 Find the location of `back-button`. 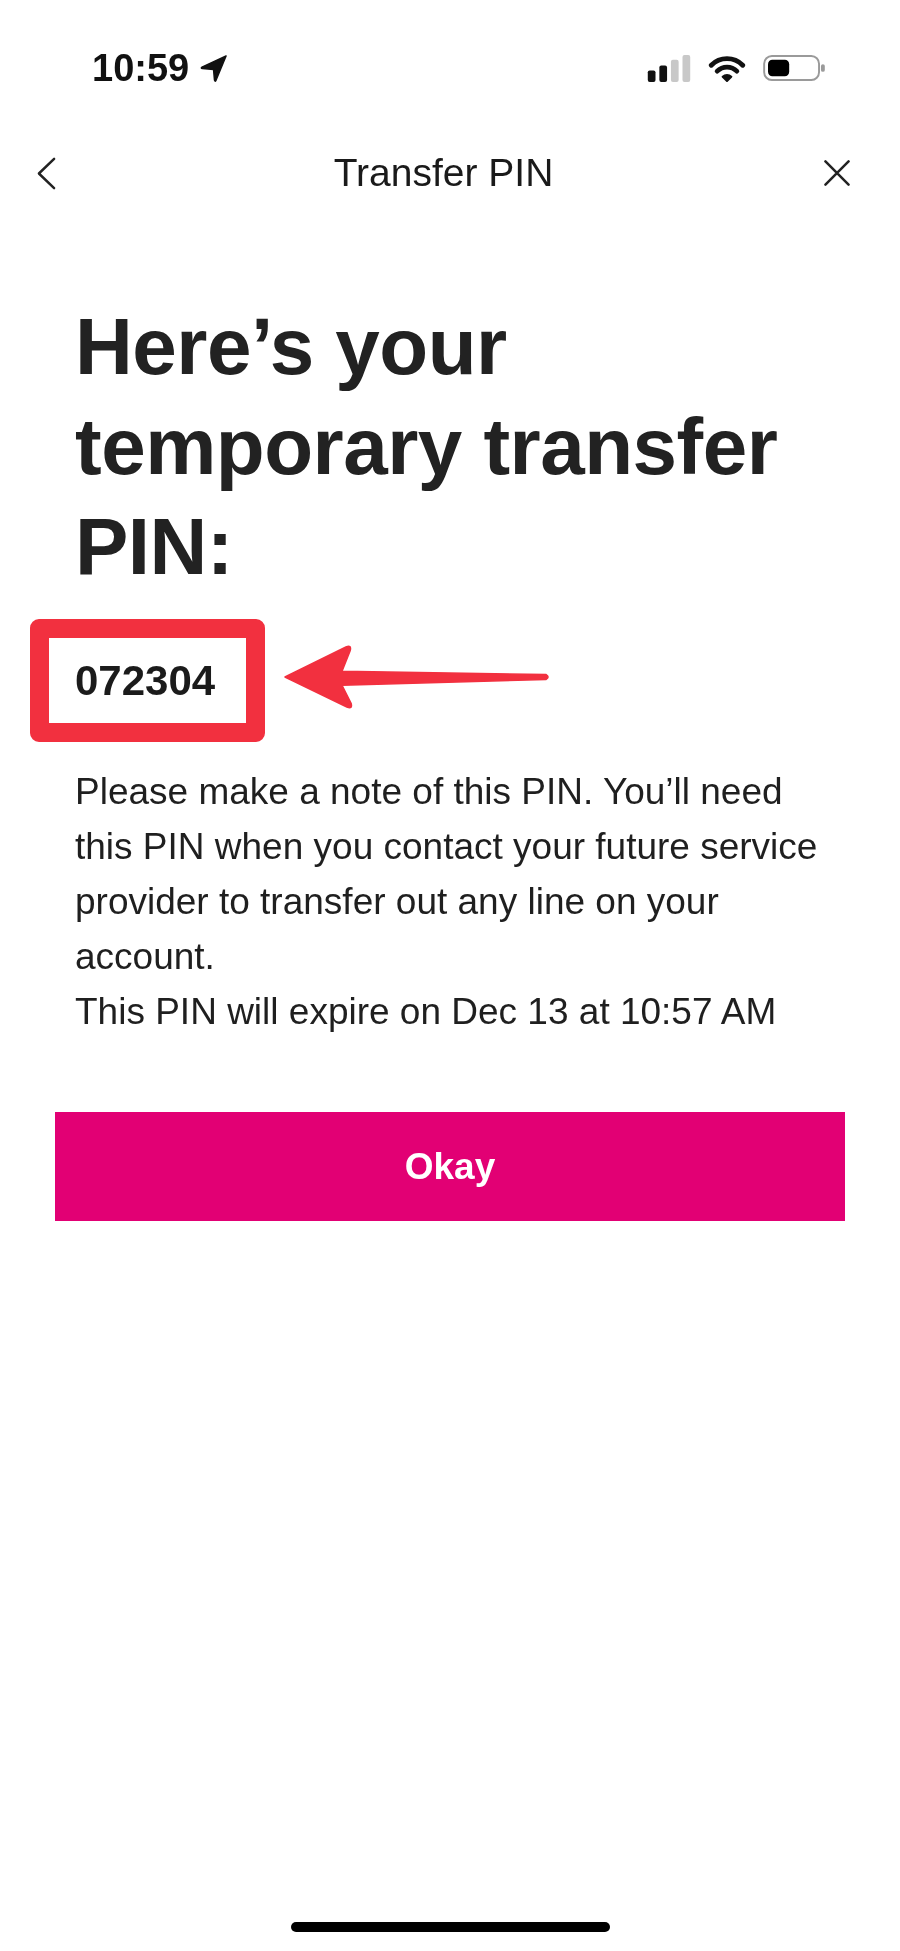

back-button is located at coordinates (46, 173).